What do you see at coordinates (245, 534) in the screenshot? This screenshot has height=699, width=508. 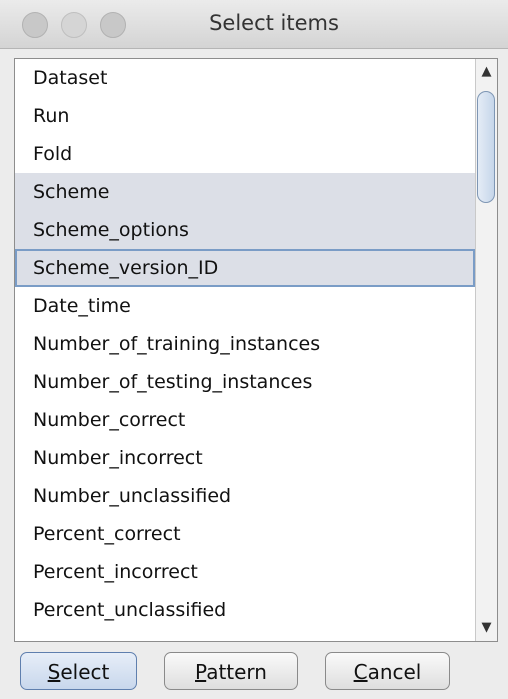 I see `list-item: Percent_correct` at bounding box center [245, 534].